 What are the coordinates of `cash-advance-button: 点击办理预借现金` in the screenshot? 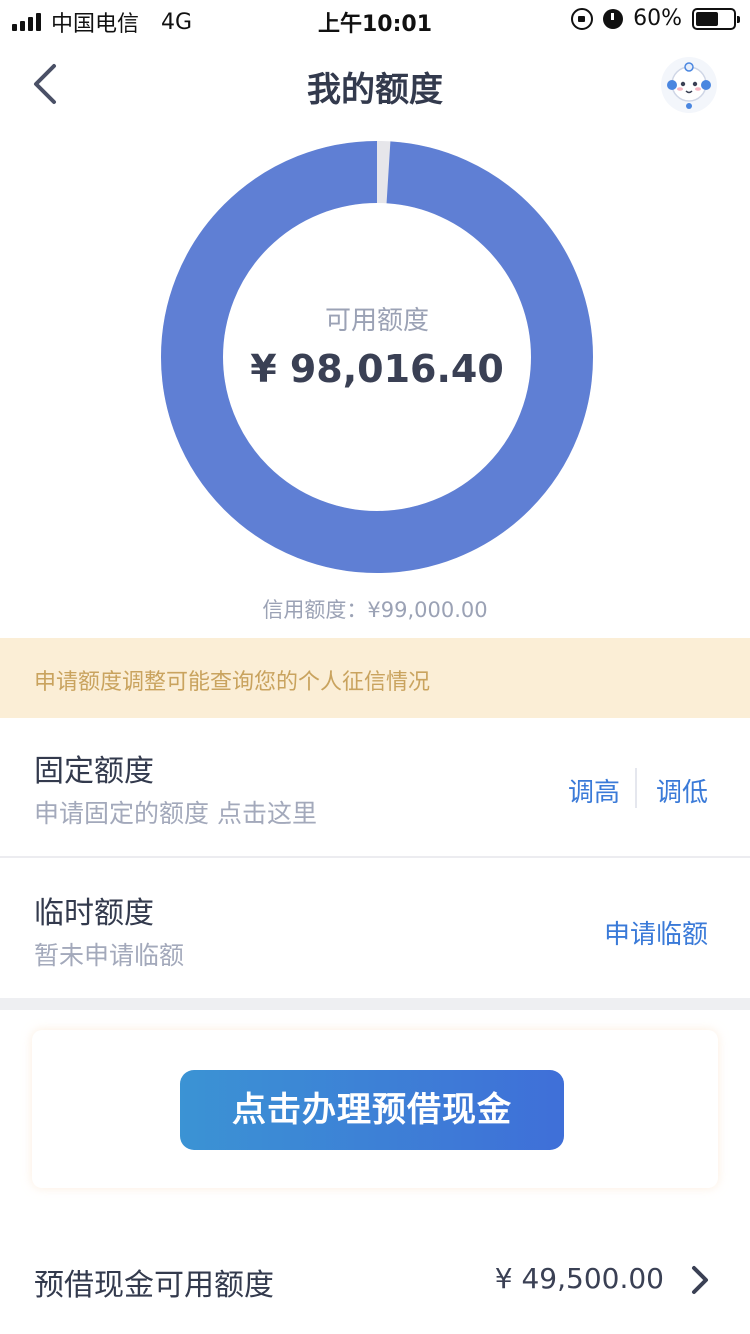 It's located at (372, 1110).